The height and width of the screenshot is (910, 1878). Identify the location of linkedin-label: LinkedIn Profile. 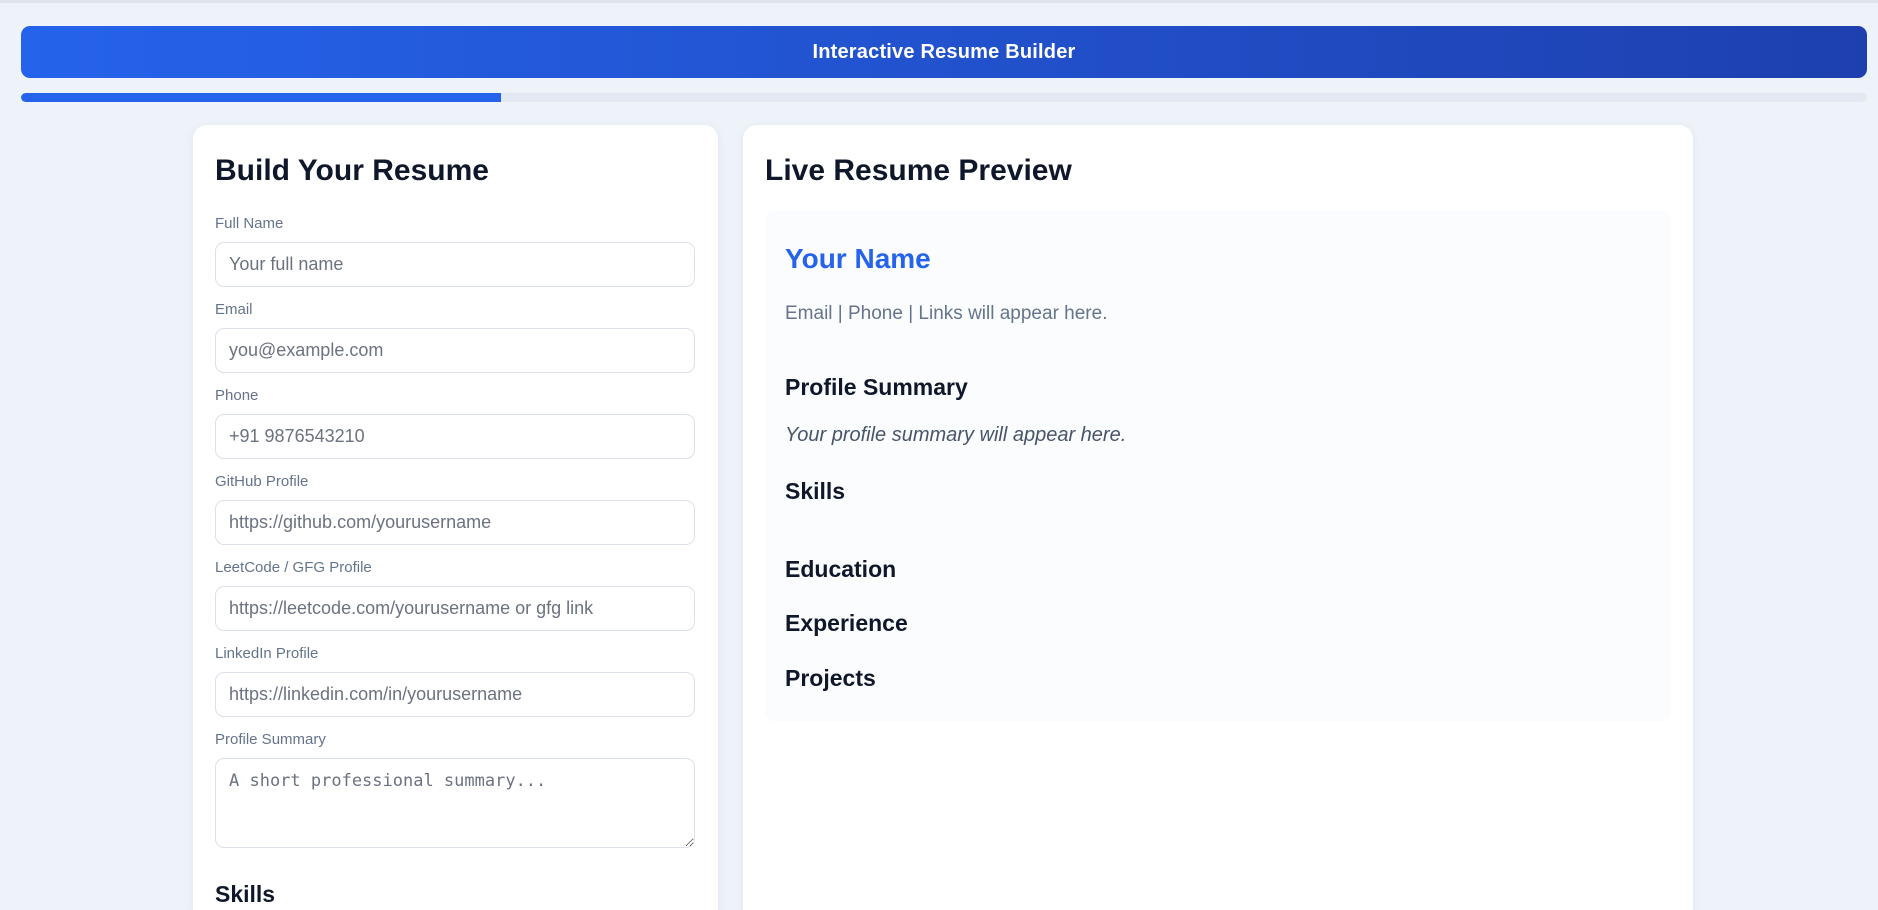
(267, 653).